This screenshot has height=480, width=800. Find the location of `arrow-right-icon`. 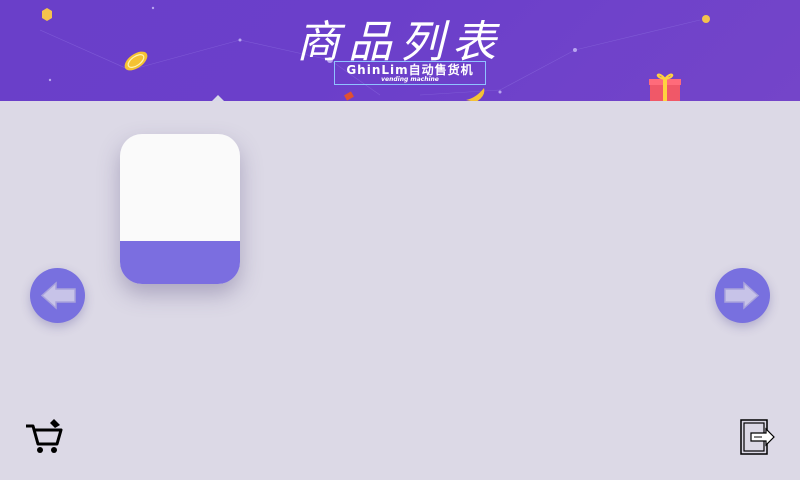

arrow-right-icon is located at coordinates (742, 295).